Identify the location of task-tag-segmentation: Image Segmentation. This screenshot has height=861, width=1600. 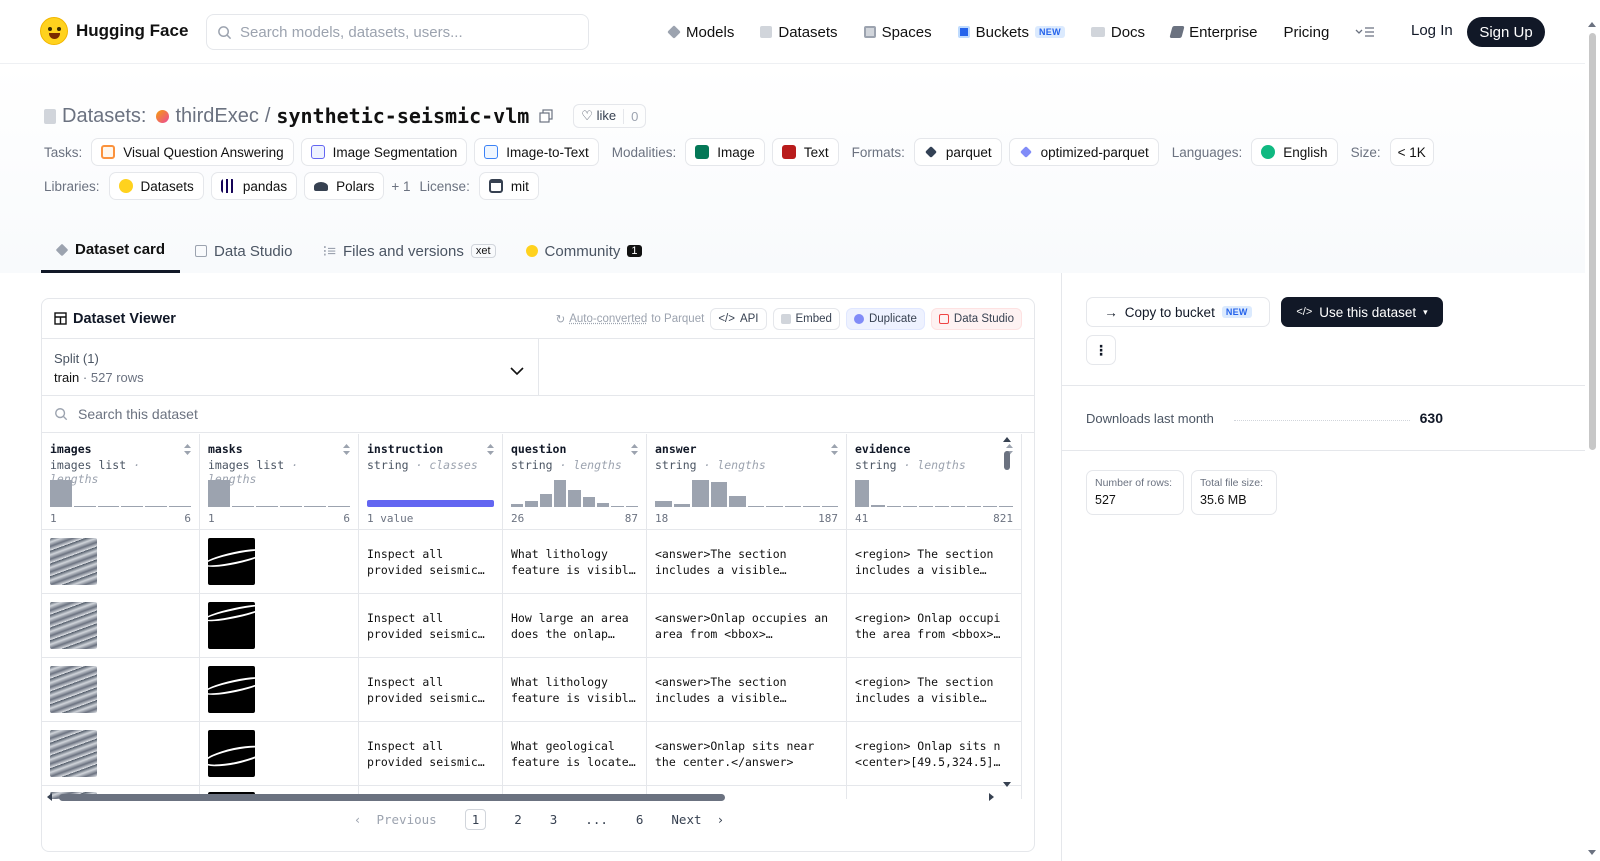
(384, 152).